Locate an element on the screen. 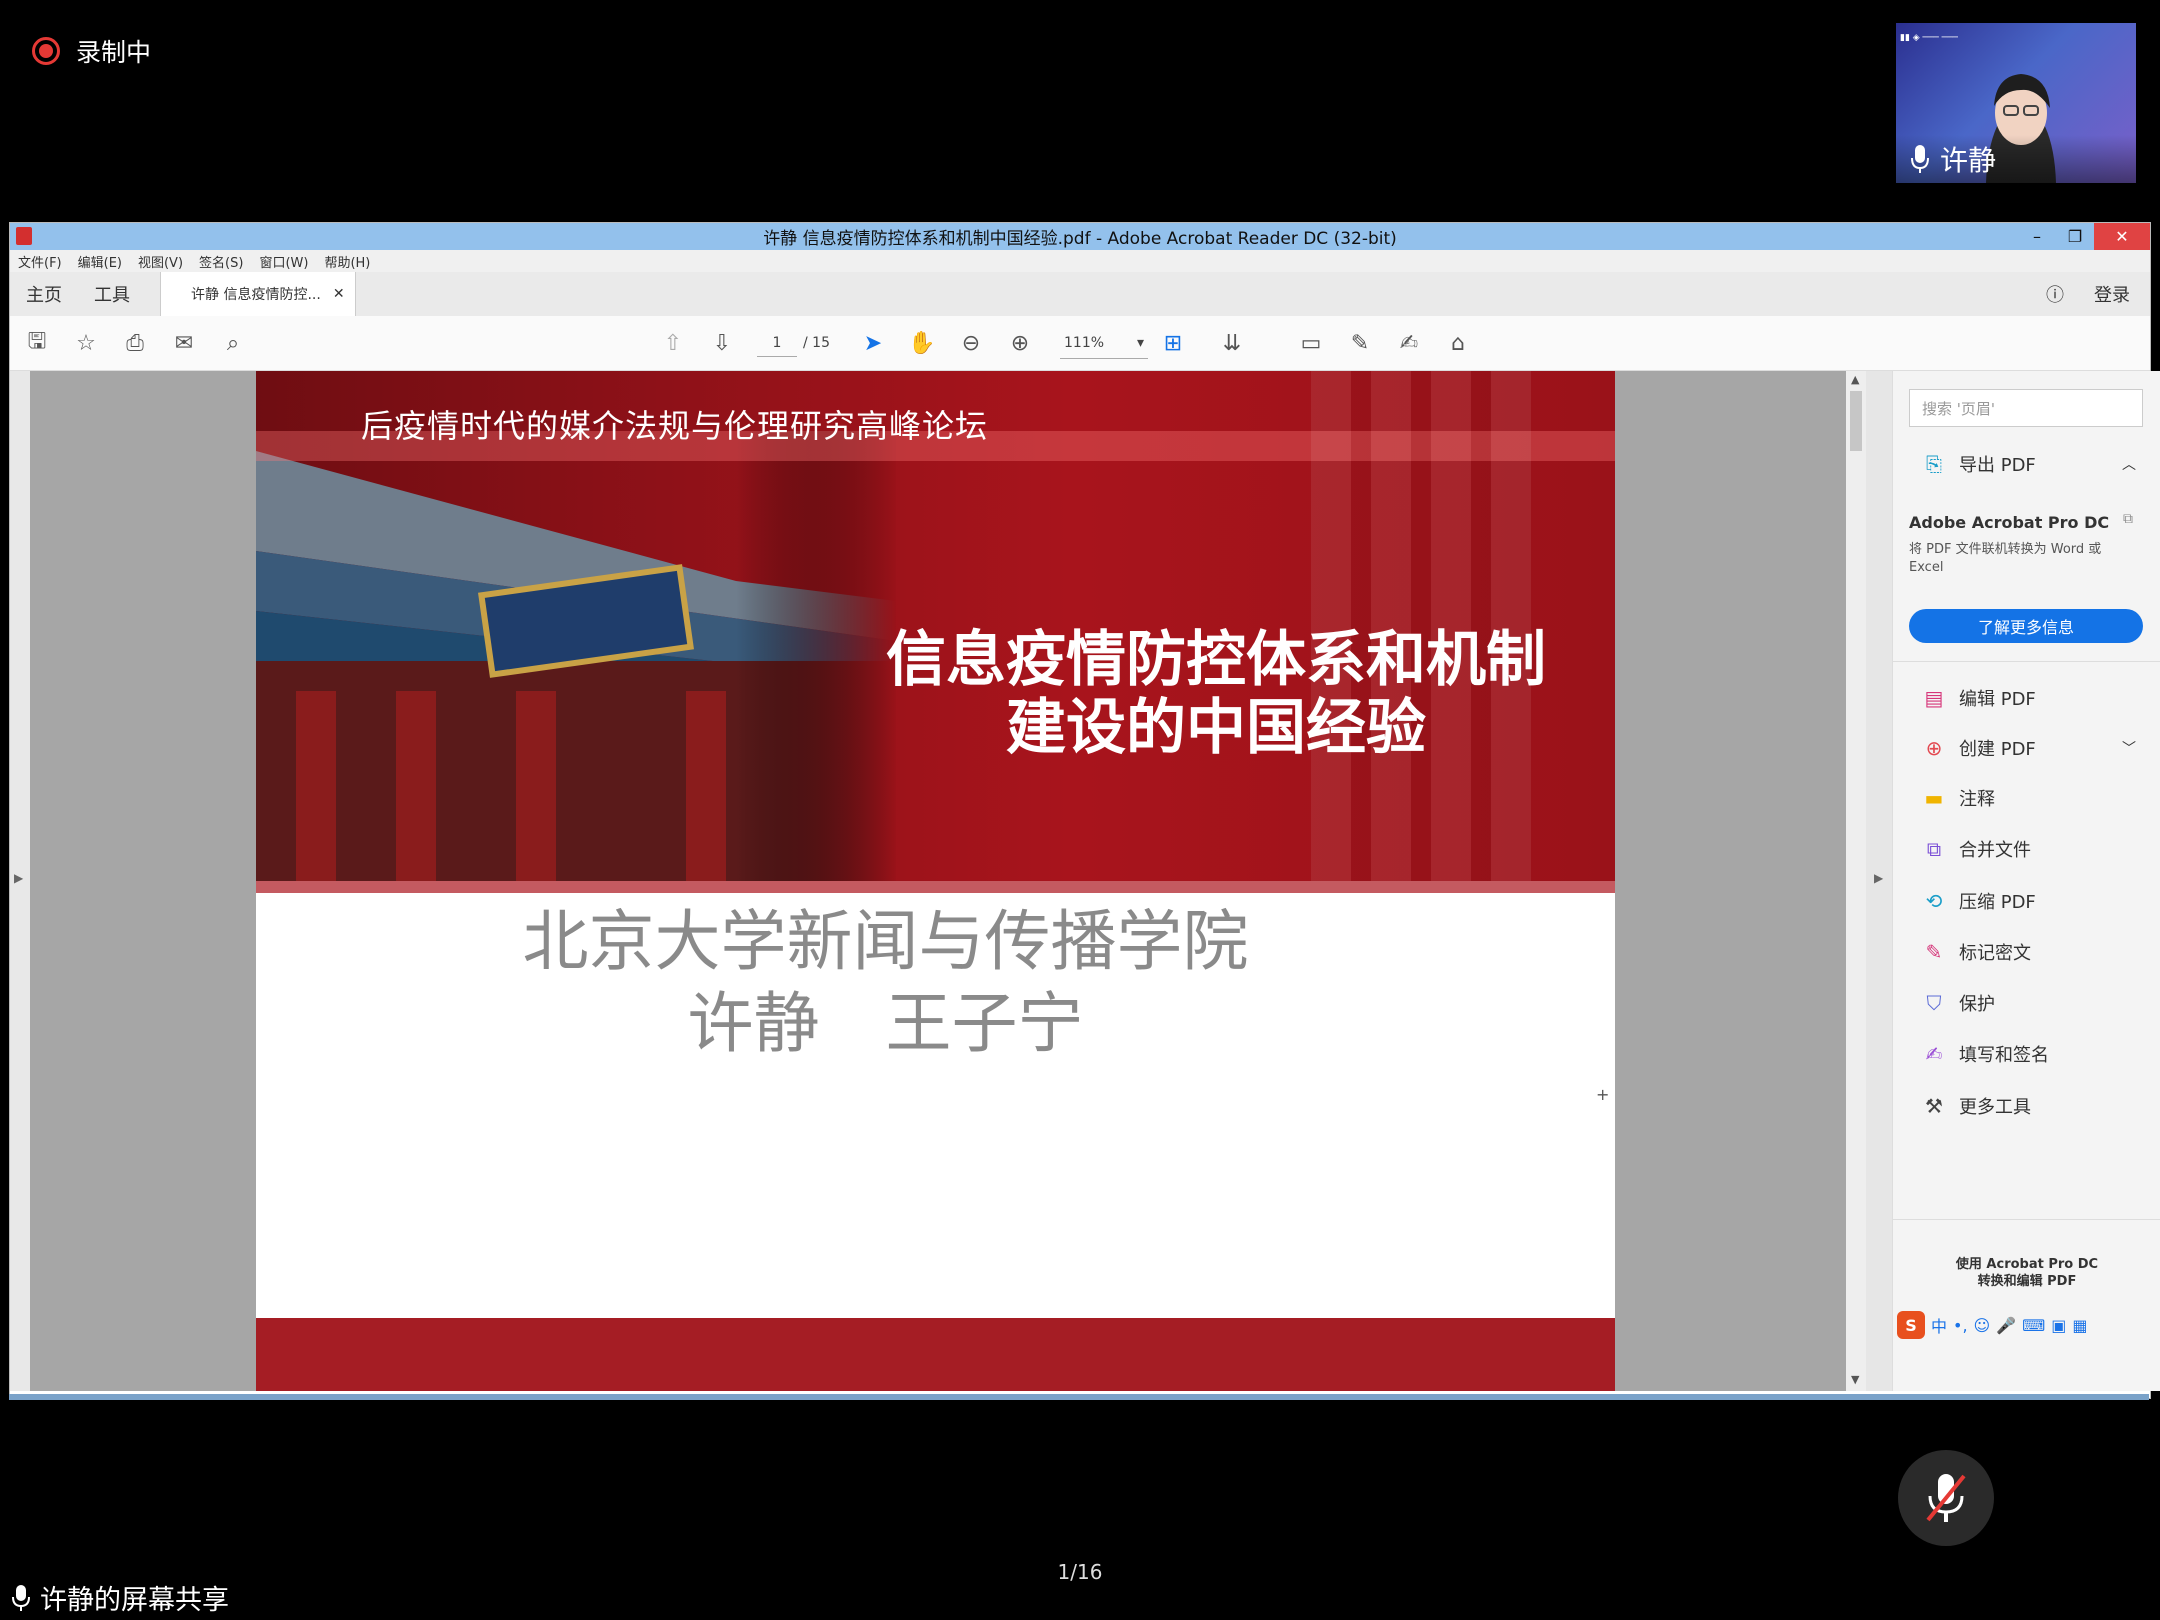  comment-icon: ▬ is located at coordinates (1934, 798).